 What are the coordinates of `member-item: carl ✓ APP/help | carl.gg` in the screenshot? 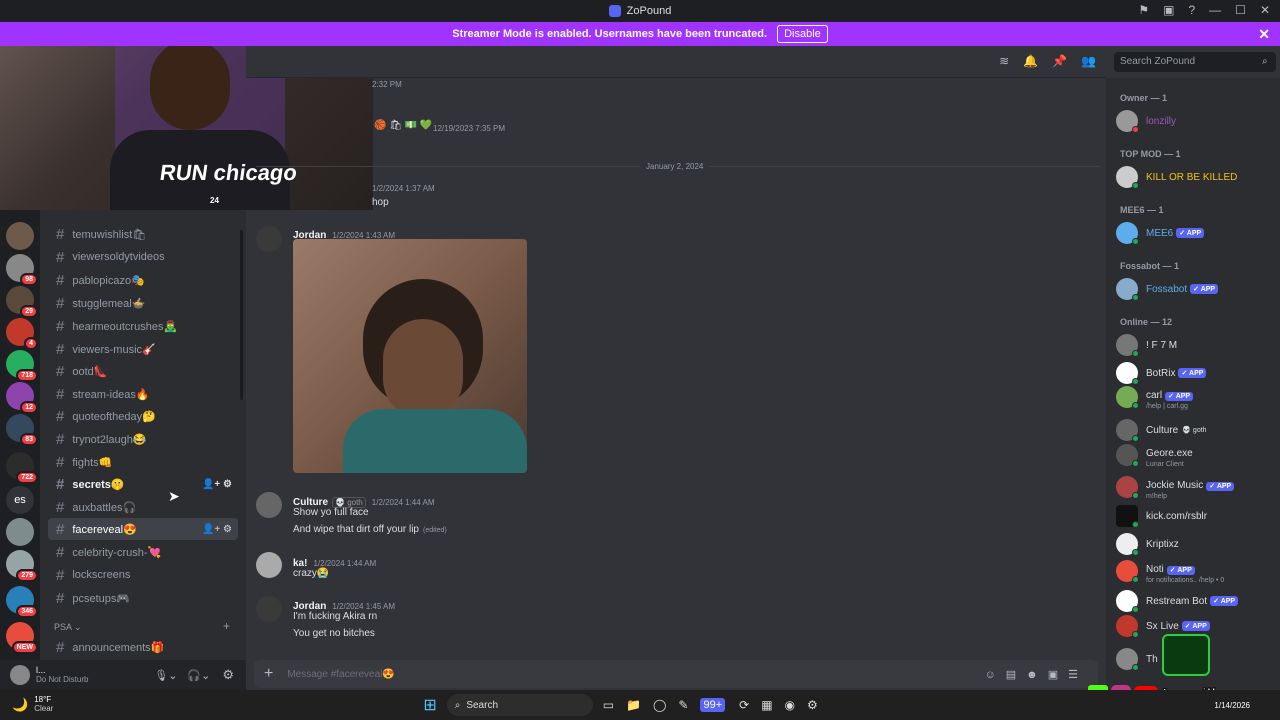 It's located at (1196, 397).